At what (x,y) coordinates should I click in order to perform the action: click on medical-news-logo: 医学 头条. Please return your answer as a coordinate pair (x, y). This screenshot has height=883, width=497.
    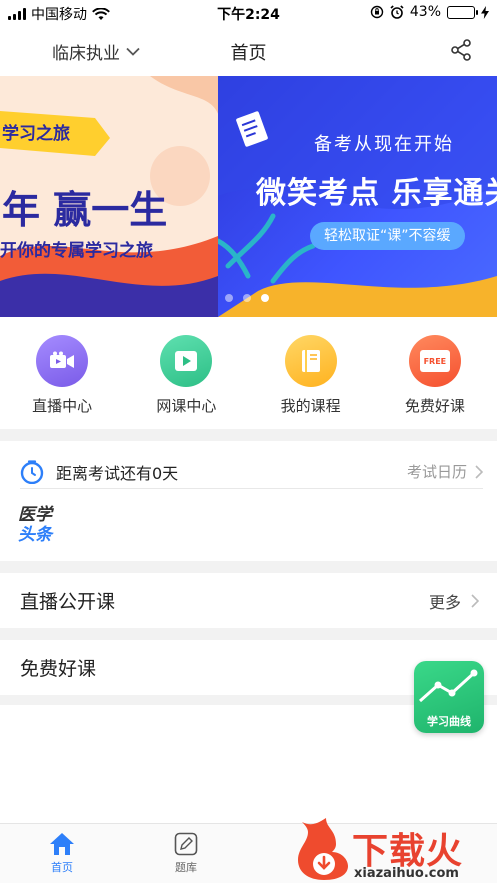
    Looking at the image, I should click on (39, 527).